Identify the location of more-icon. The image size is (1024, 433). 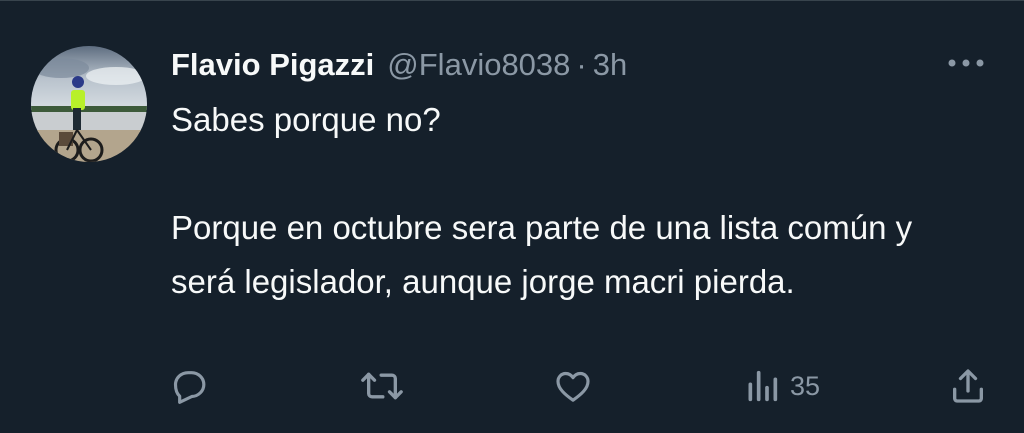
(966, 63).